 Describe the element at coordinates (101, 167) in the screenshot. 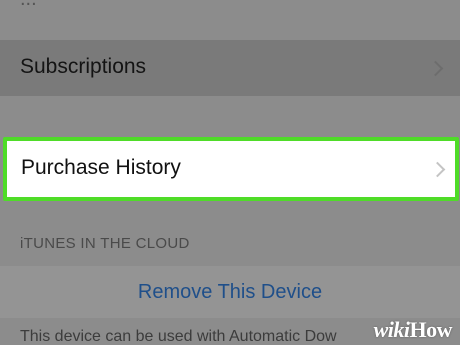

I see `purchase-history-label: Purchase History` at that location.